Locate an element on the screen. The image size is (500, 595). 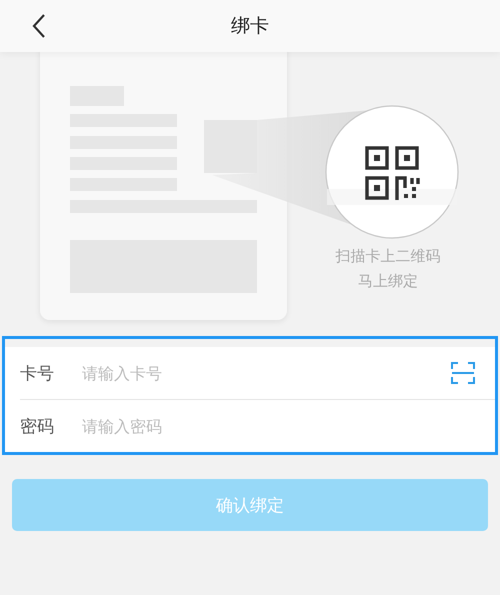
page-title: 绑卡 is located at coordinates (250, 26).